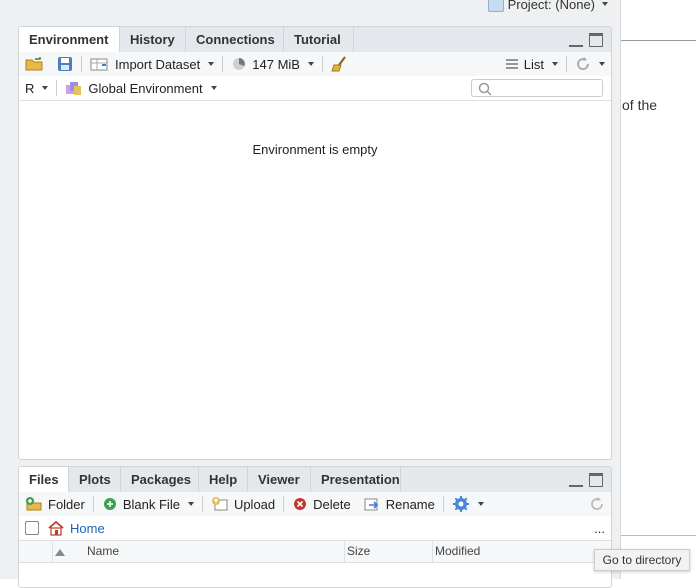 The width and height of the screenshot is (696, 588). What do you see at coordinates (32, 528) in the screenshot?
I see `select-all-checkbox` at bounding box center [32, 528].